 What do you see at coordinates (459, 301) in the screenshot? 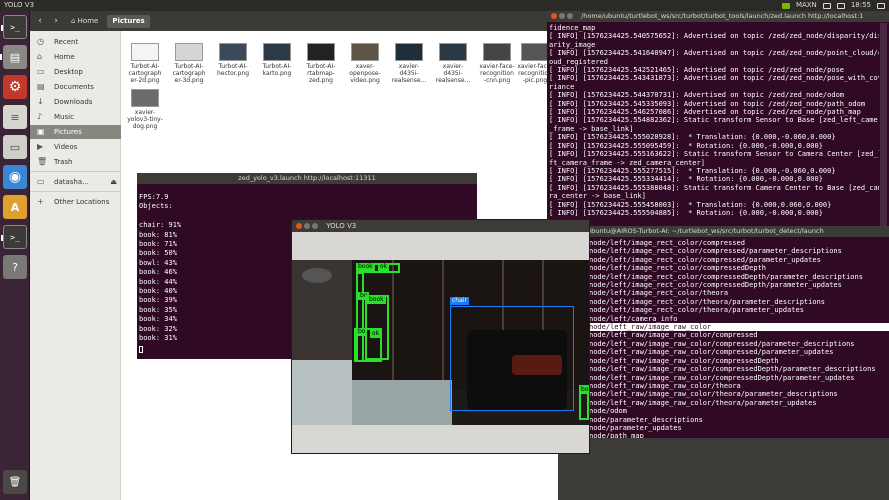
I see `detection-label: chair` at bounding box center [459, 301].